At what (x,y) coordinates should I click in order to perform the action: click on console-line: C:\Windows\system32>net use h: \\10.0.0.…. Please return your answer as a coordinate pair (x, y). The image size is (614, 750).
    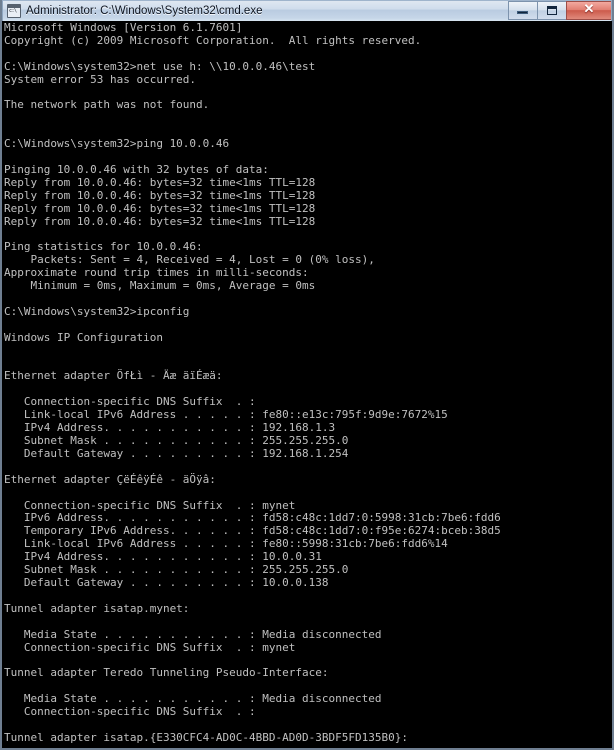
    Looking at the image, I should click on (160, 66).